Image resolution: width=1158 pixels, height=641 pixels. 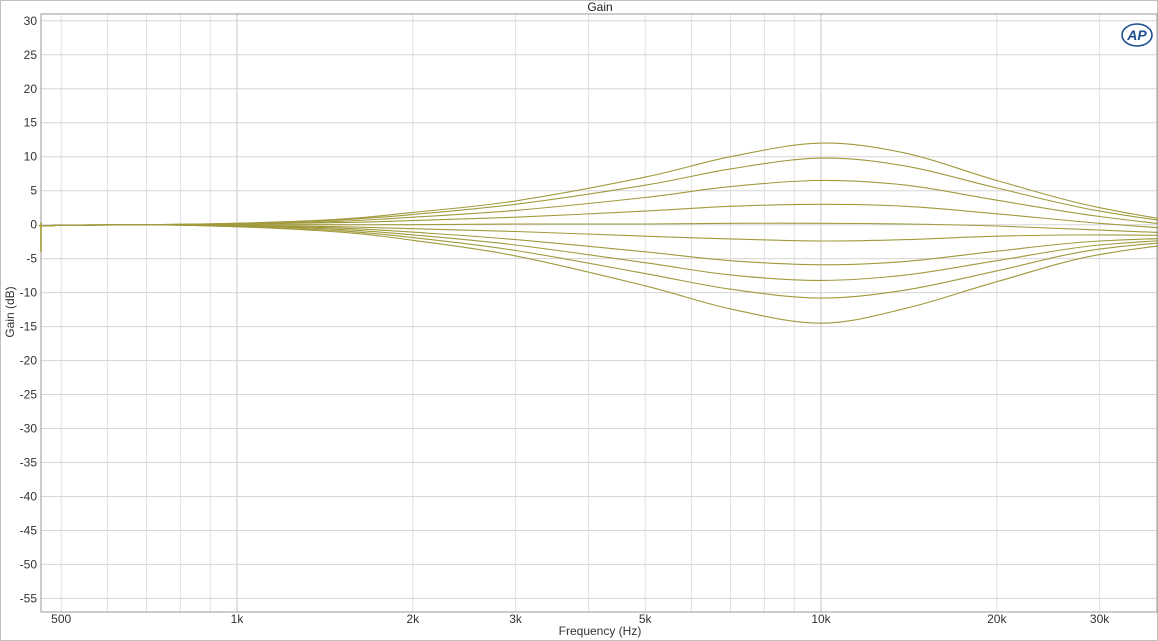 What do you see at coordinates (238, 619) in the screenshot?
I see `x-tick-label: 1k` at bounding box center [238, 619].